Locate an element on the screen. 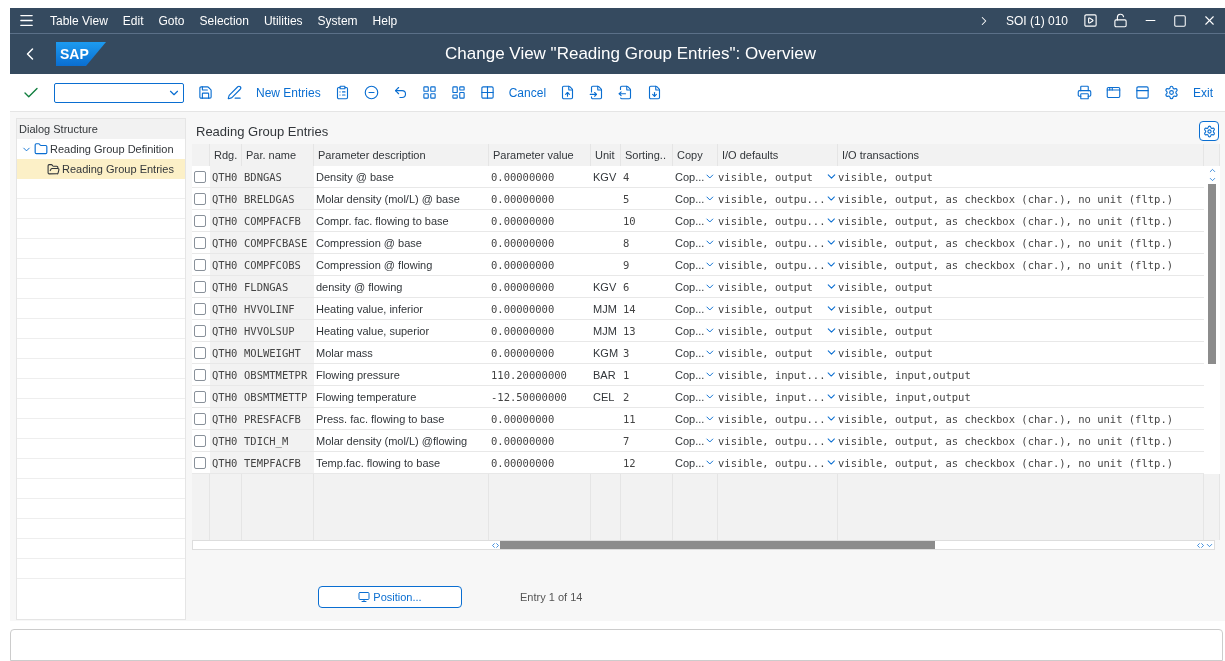 This screenshot has width=1225, height=661. cancel-button: Cancel is located at coordinates (527, 92).